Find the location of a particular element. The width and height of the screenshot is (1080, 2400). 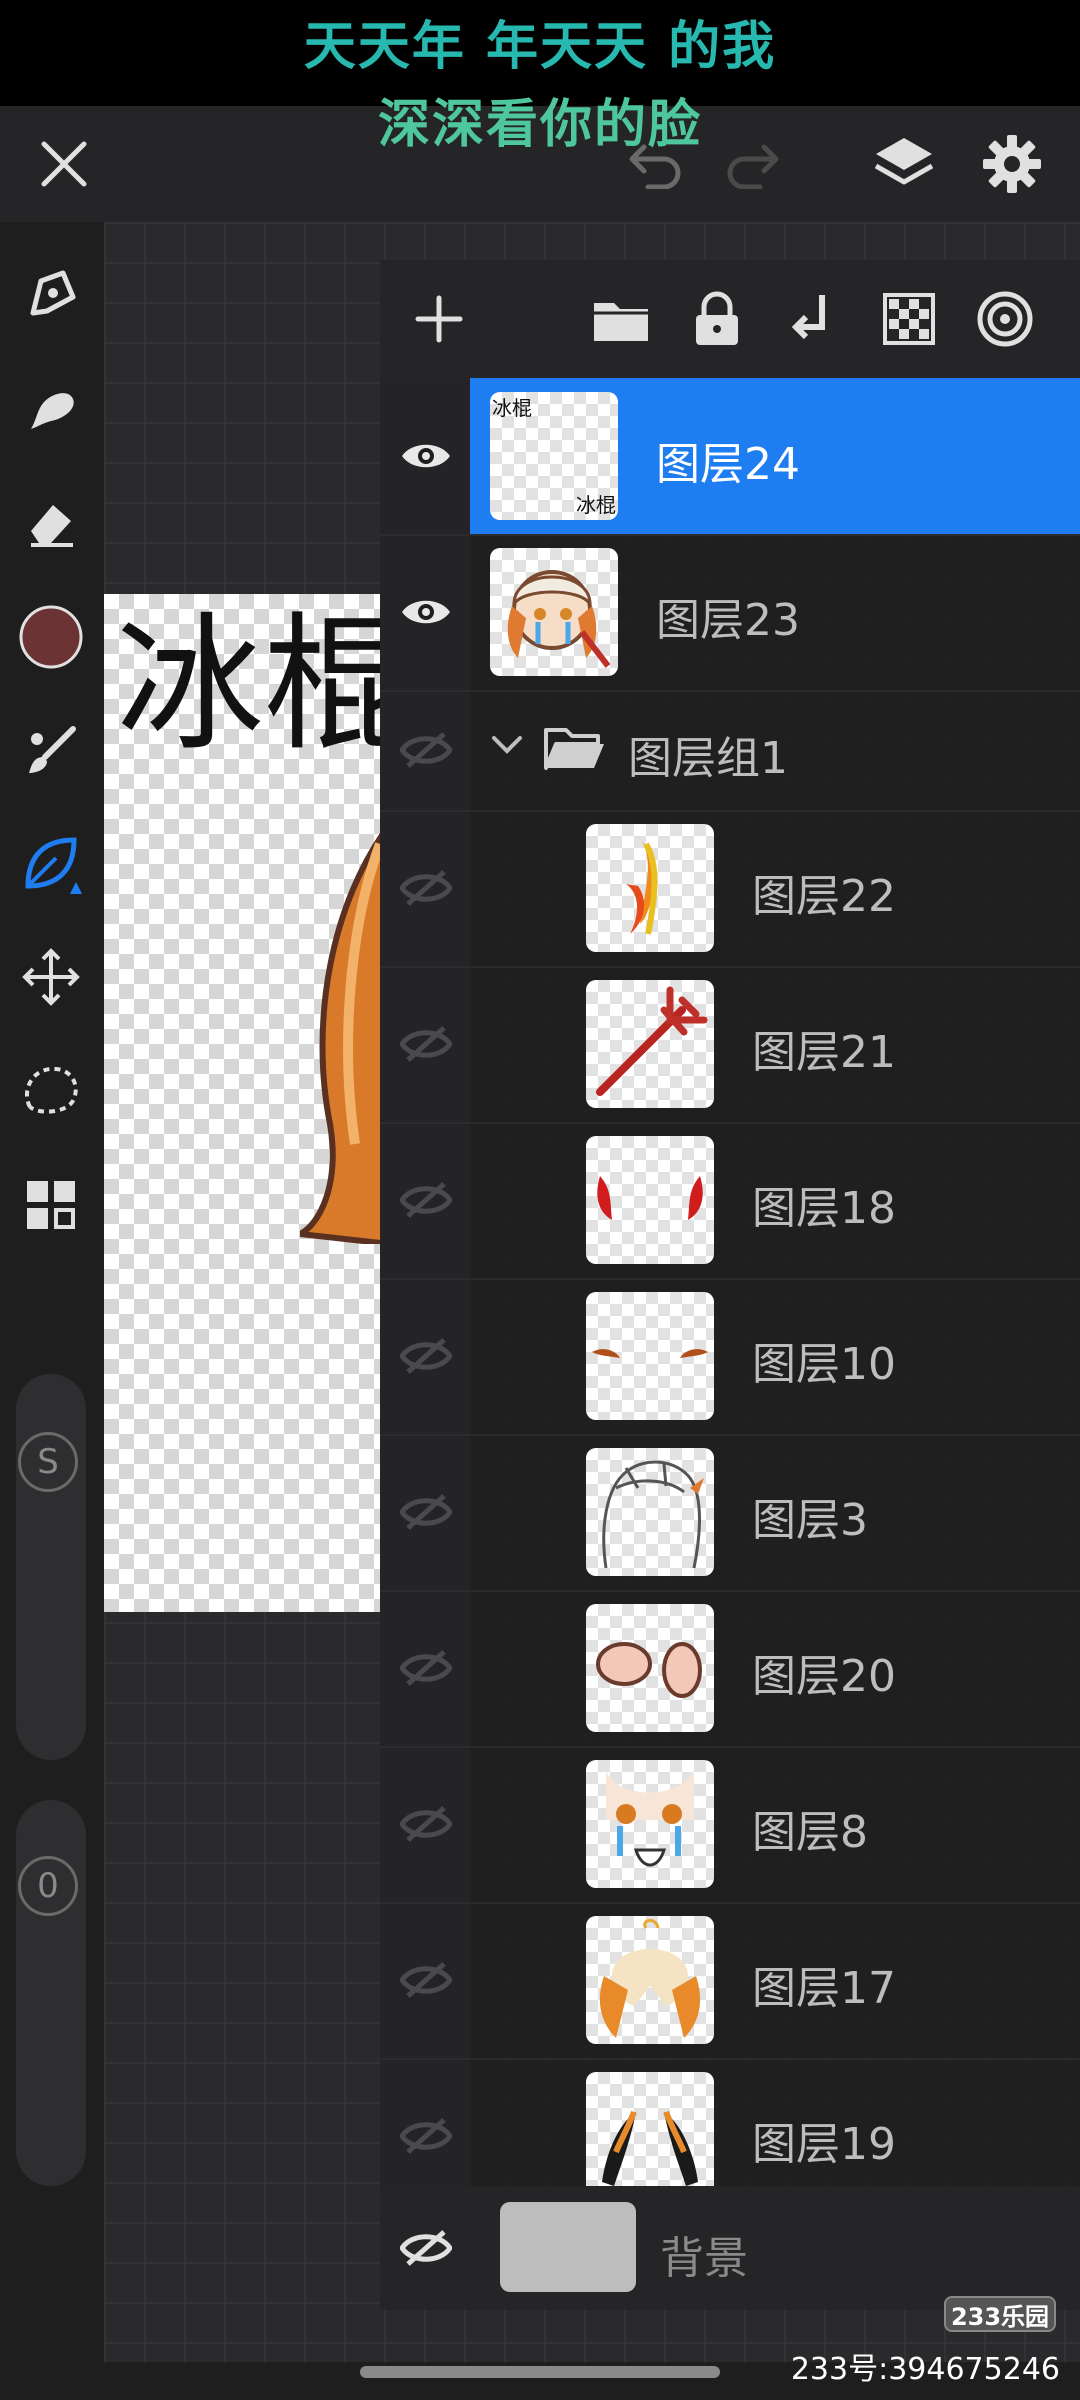

layer-row: 图层21 is located at coordinates (730, 1045).